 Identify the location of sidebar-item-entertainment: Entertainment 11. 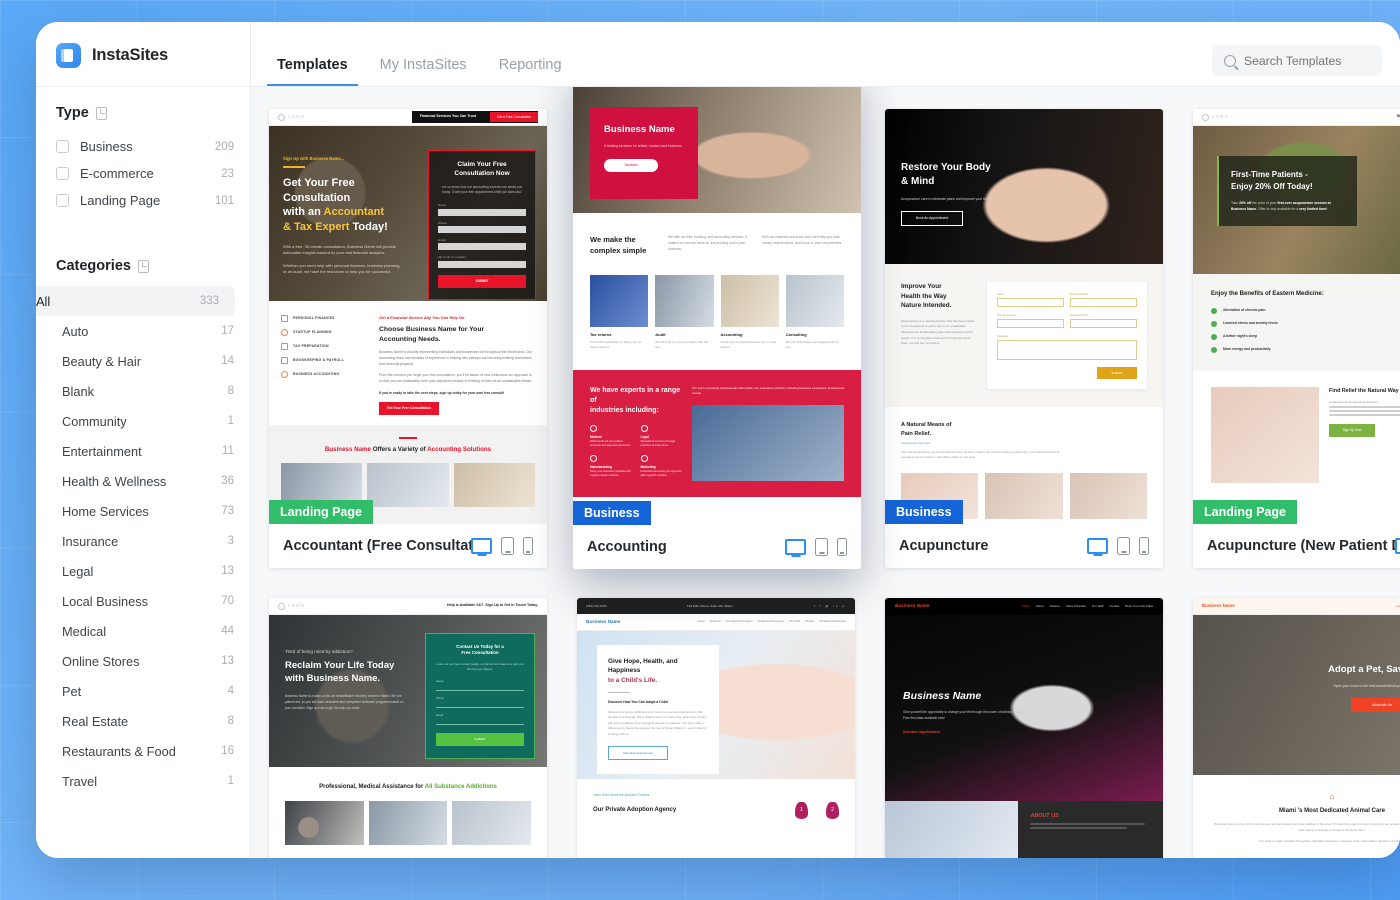
(143, 451).